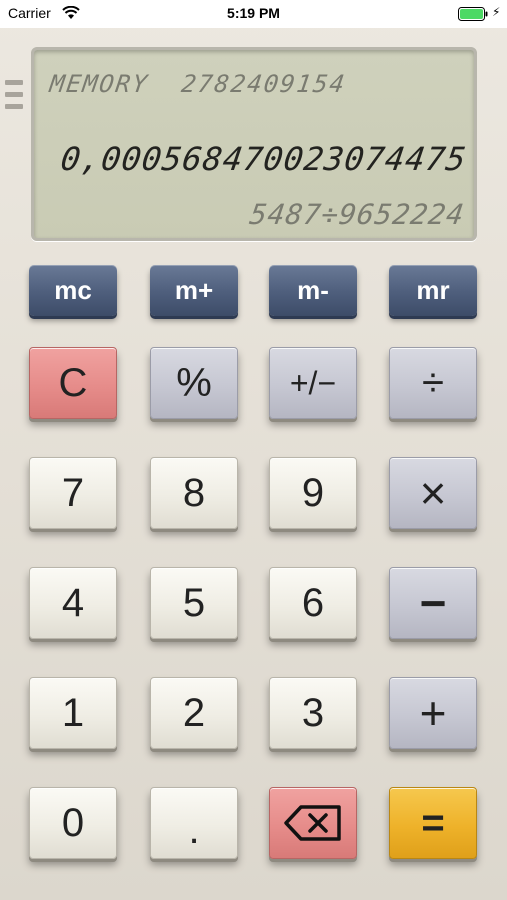 Image resolution: width=507 pixels, height=900 pixels. Describe the element at coordinates (194, 290) in the screenshot. I see `m-plus-button: m+` at that location.